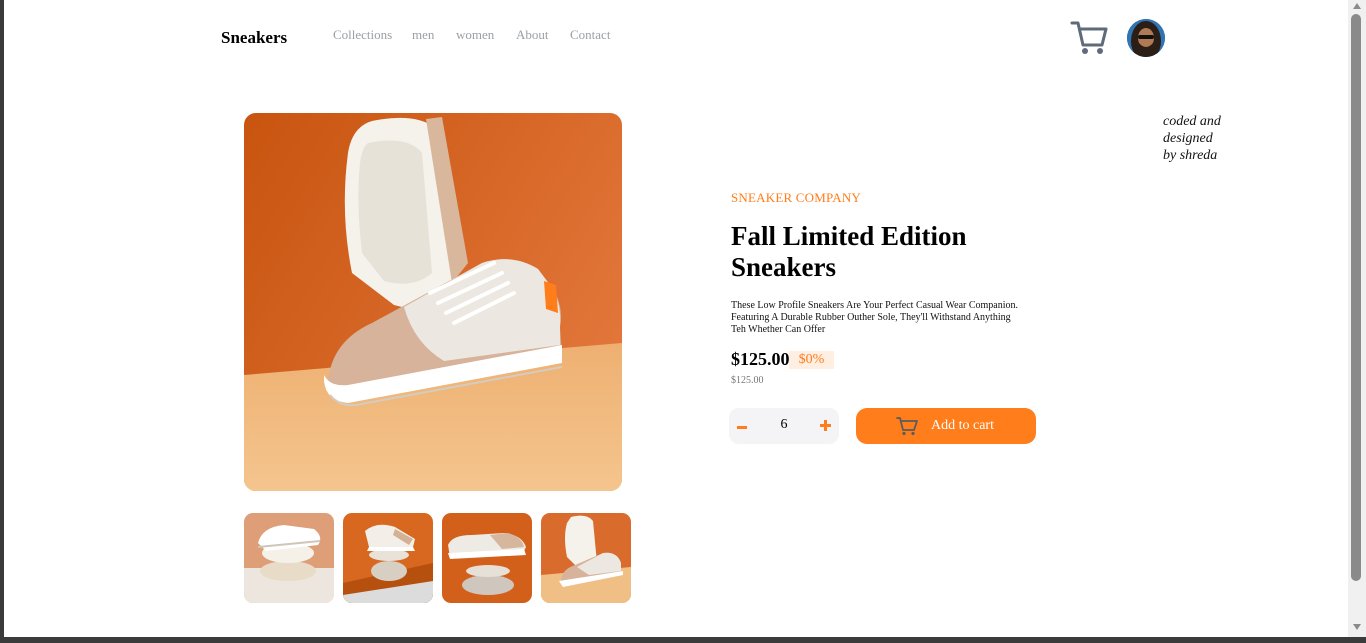 Image resolution: width=1366 pixels, height=643 pixels. What do you see at coordinates (254, 38) in the screenshot?
I see `brand-logo: Sneakers` at bounding box center [254, 38].